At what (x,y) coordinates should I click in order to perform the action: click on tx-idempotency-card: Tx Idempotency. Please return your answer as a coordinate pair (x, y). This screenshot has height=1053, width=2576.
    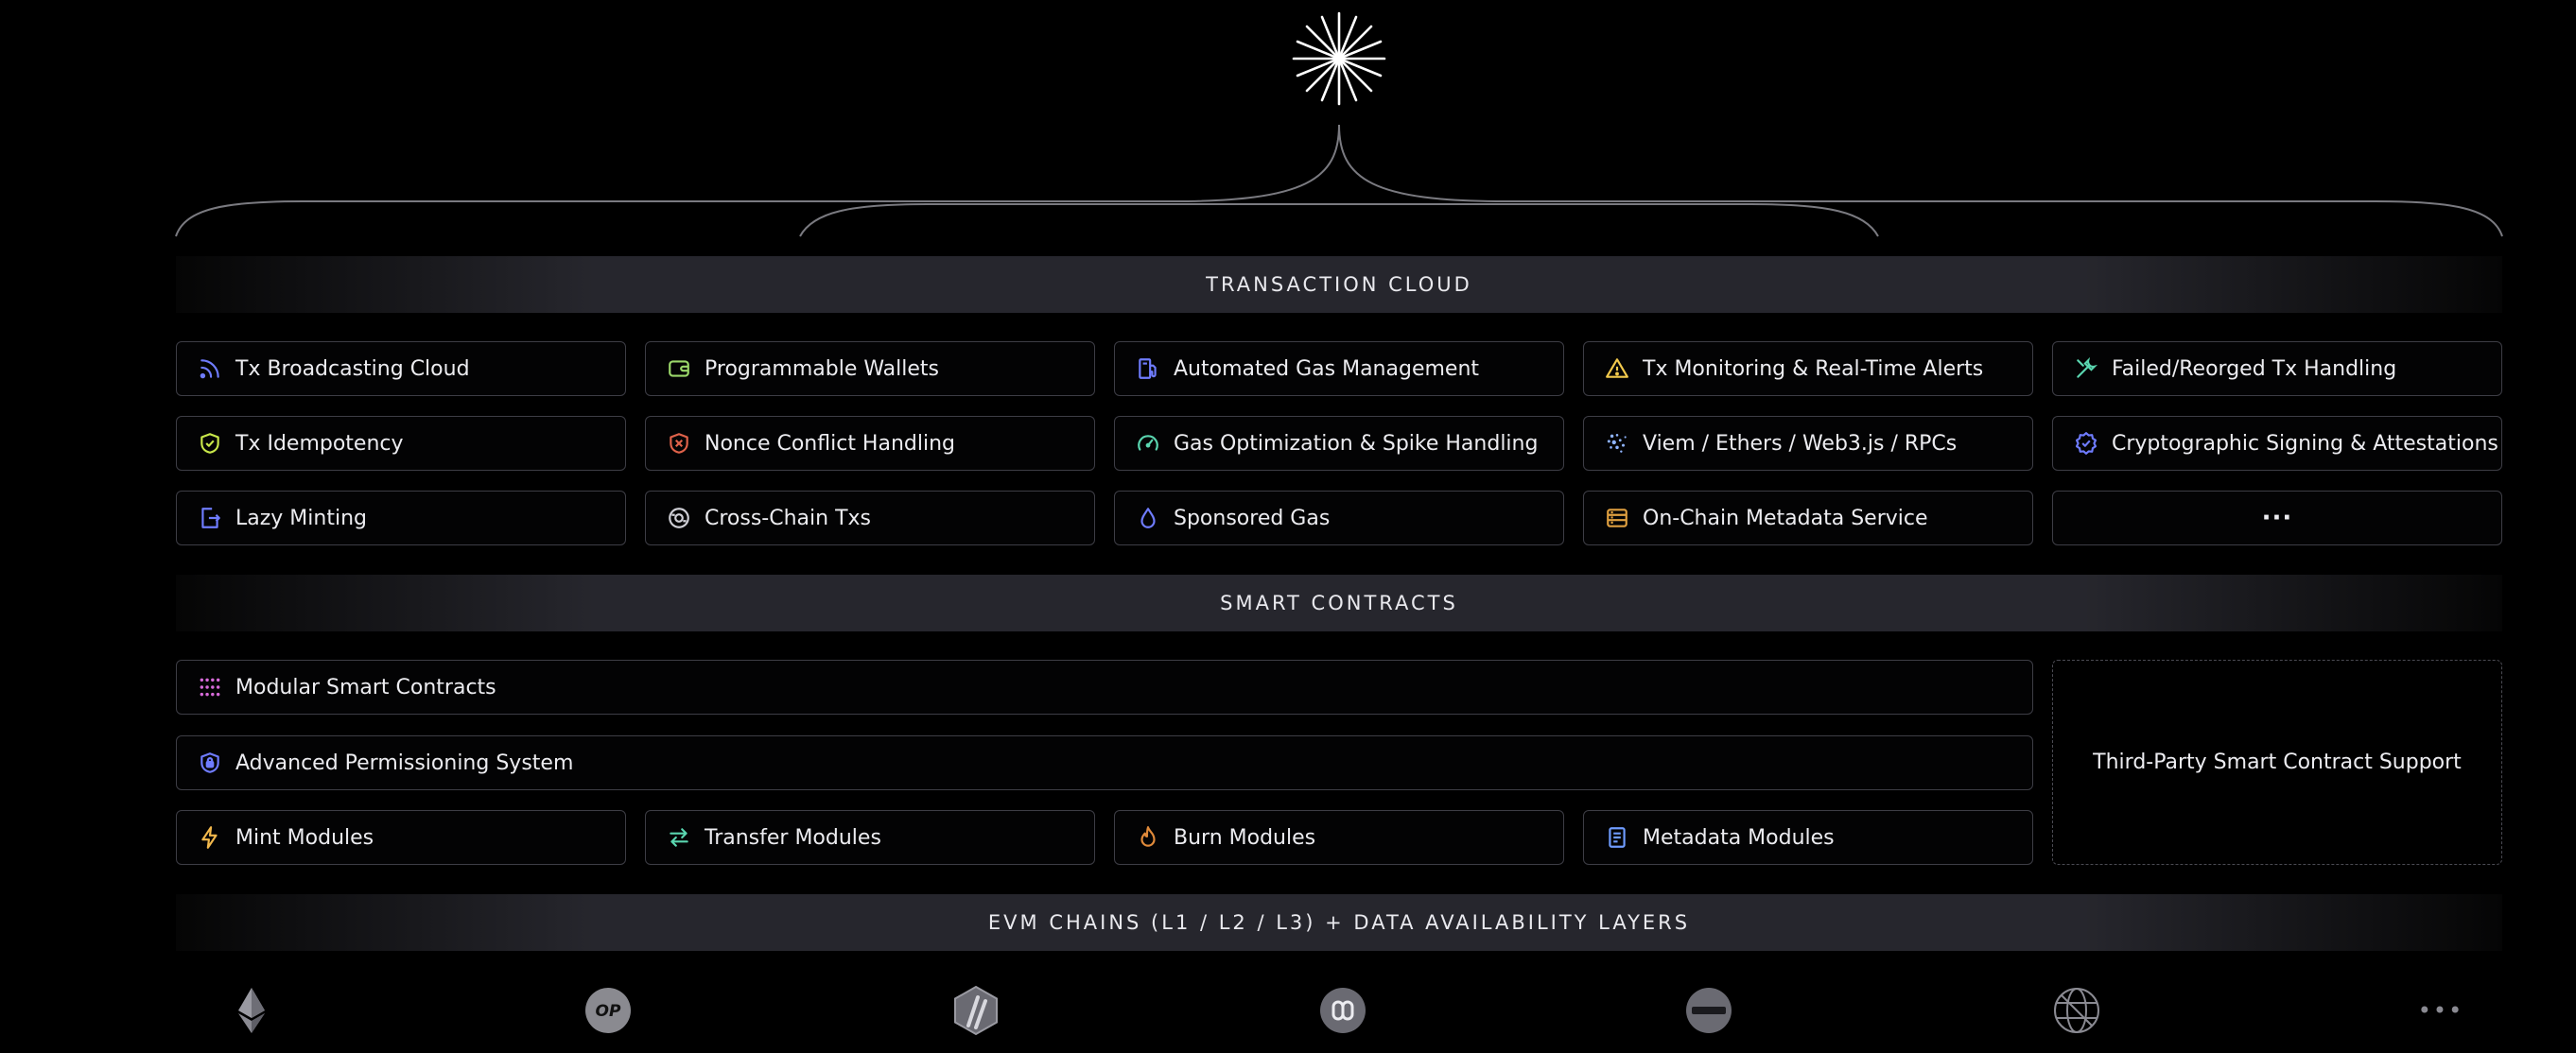
    Looking at the image, I should click on (401, 443).